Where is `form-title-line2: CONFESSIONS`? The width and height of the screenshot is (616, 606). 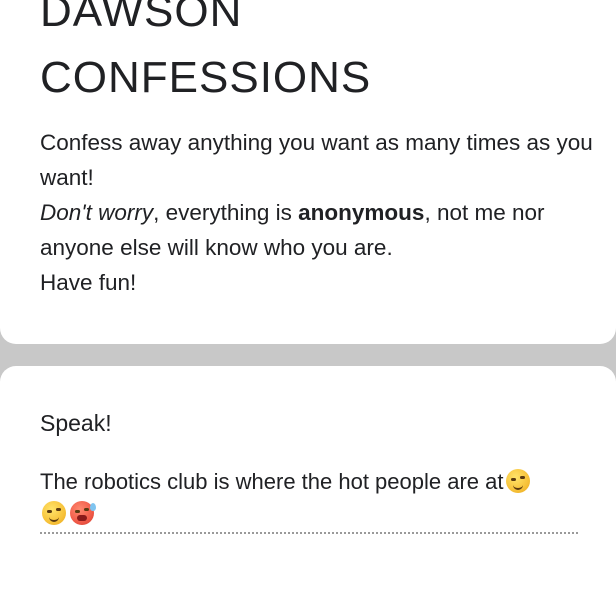 form-title-line2: CONFESSIONS is located at coordinates (206, 77).